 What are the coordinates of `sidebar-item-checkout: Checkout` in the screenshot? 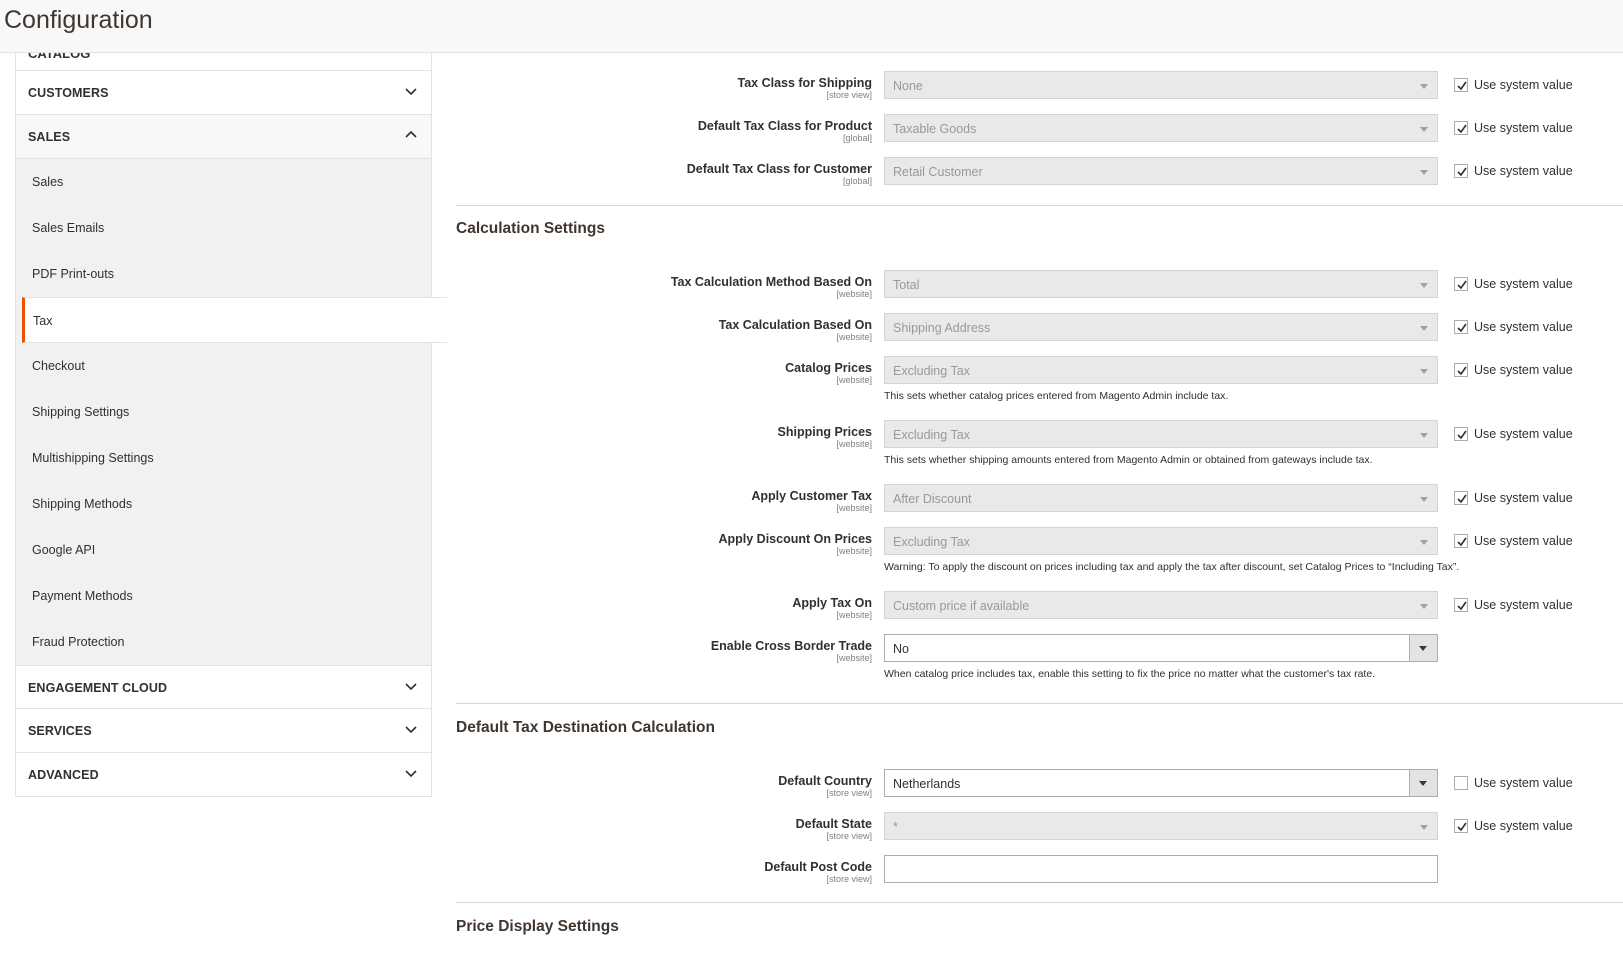 It's located at (223, 366).